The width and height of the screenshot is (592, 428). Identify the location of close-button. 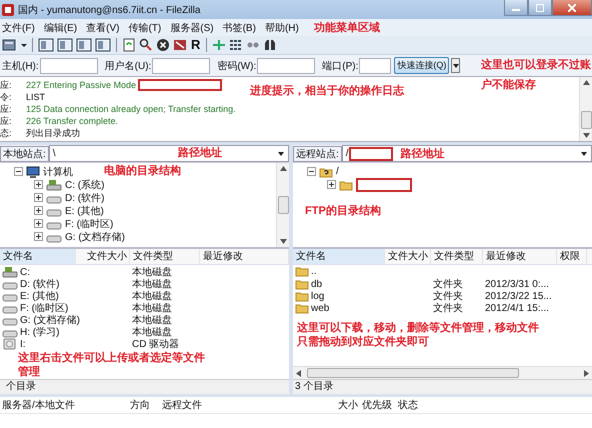
(572, 8).